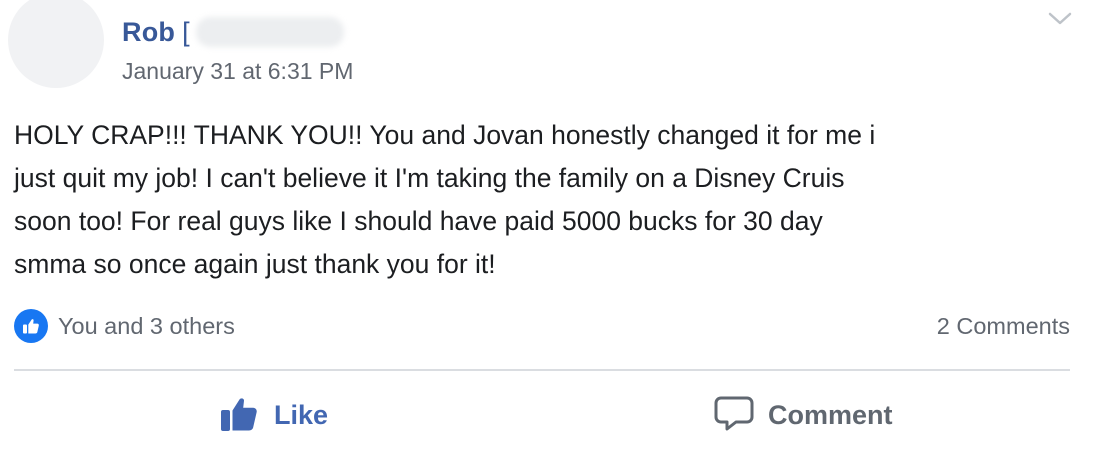 The width and height of the screenshot is (1108, 459). I want to click on reaction-count-text: You and 3 others, so click(146, 325).